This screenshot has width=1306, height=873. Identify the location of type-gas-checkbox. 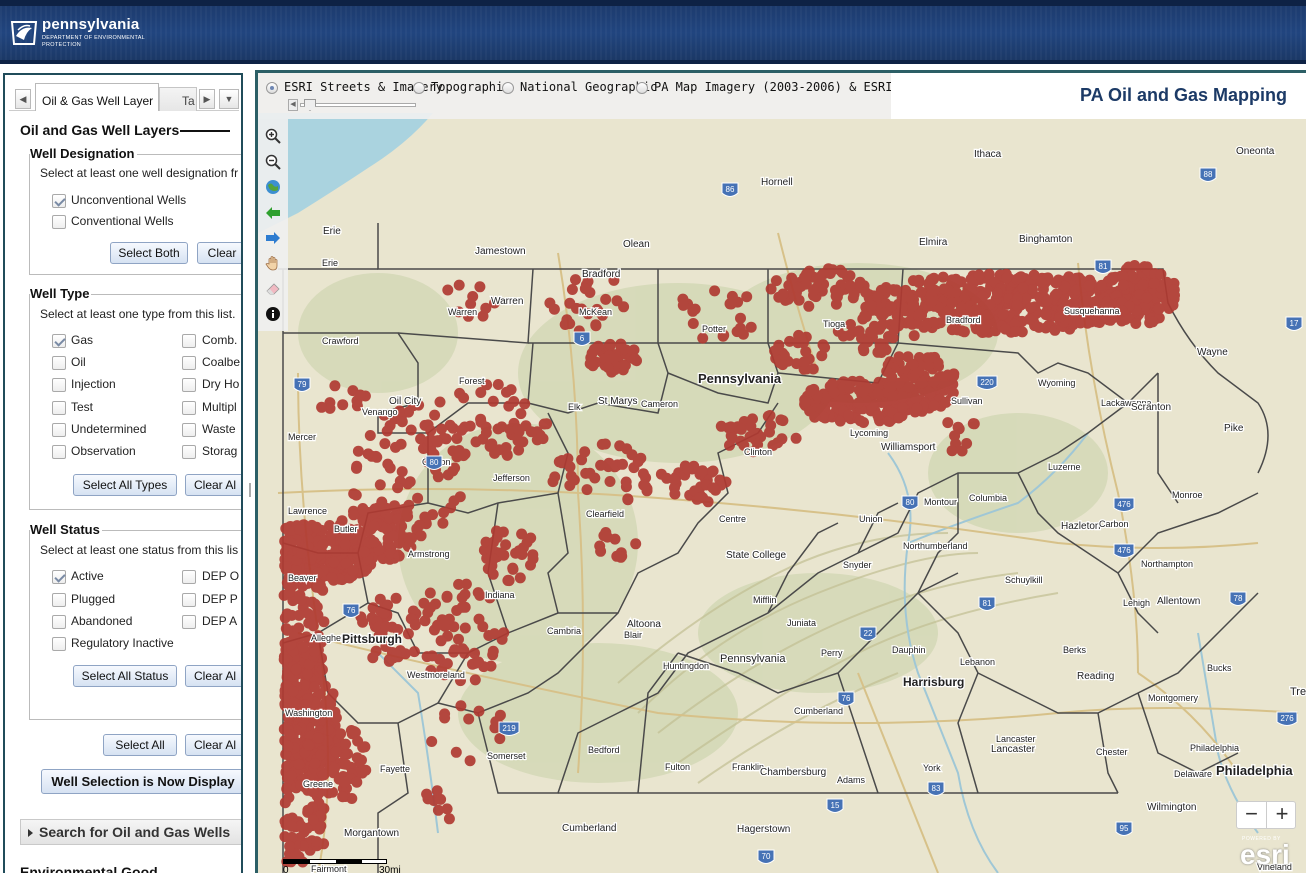
(59, 341).